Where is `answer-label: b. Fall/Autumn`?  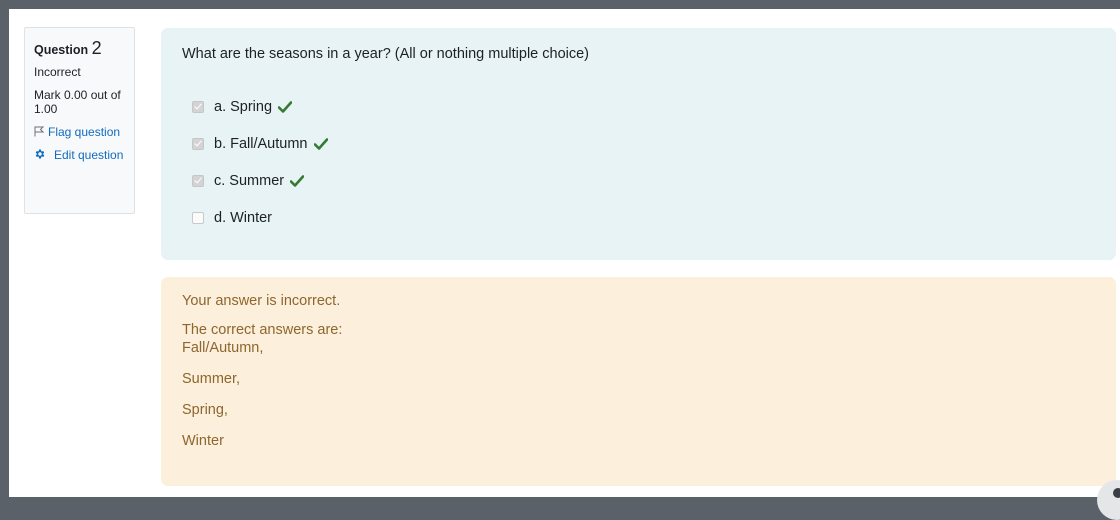 answer-label: b. Fall/Autumn is located at coordinates (261, 143).